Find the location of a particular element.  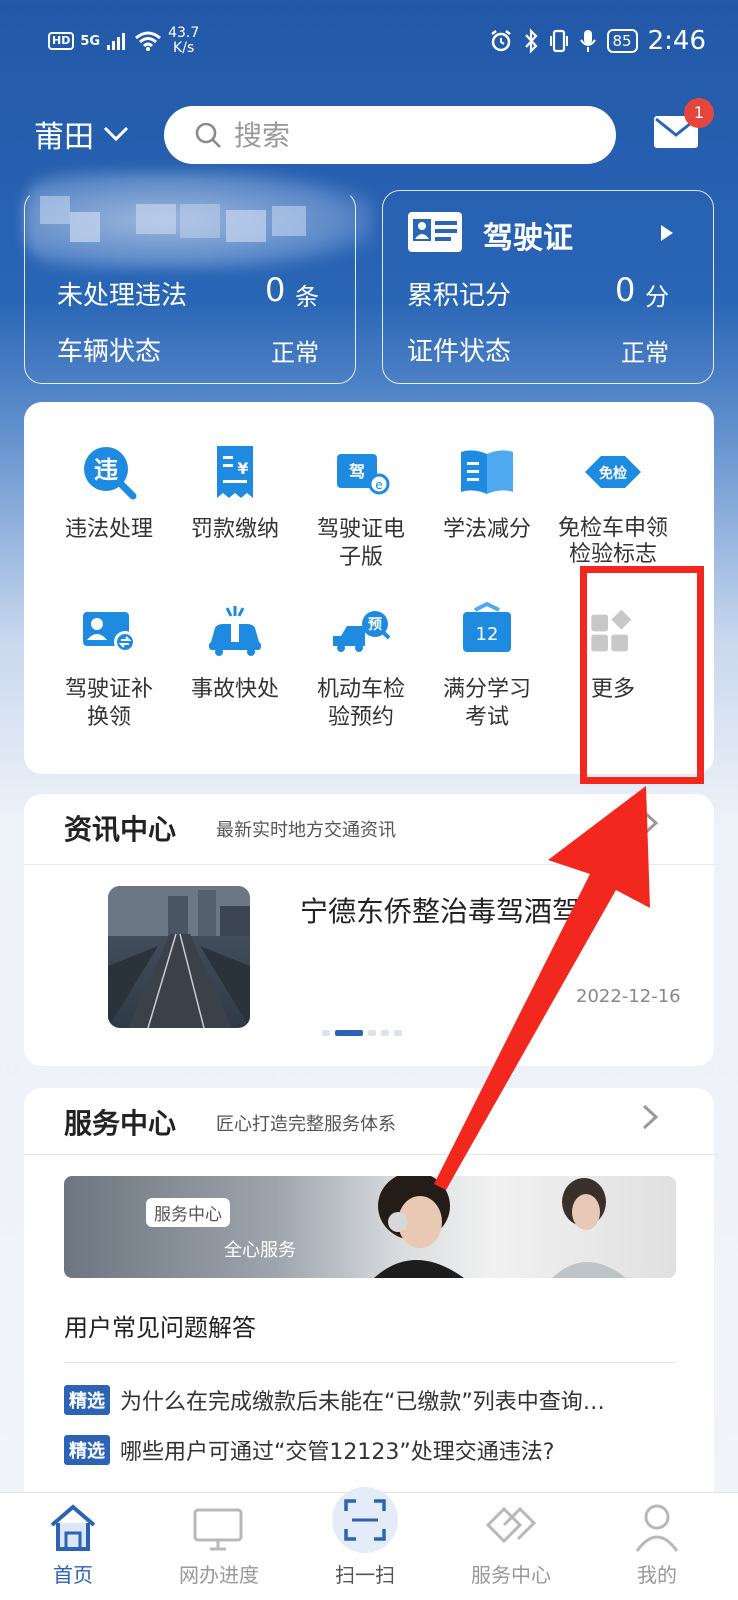

news-thumbnail is located at coordinates (179, 957).